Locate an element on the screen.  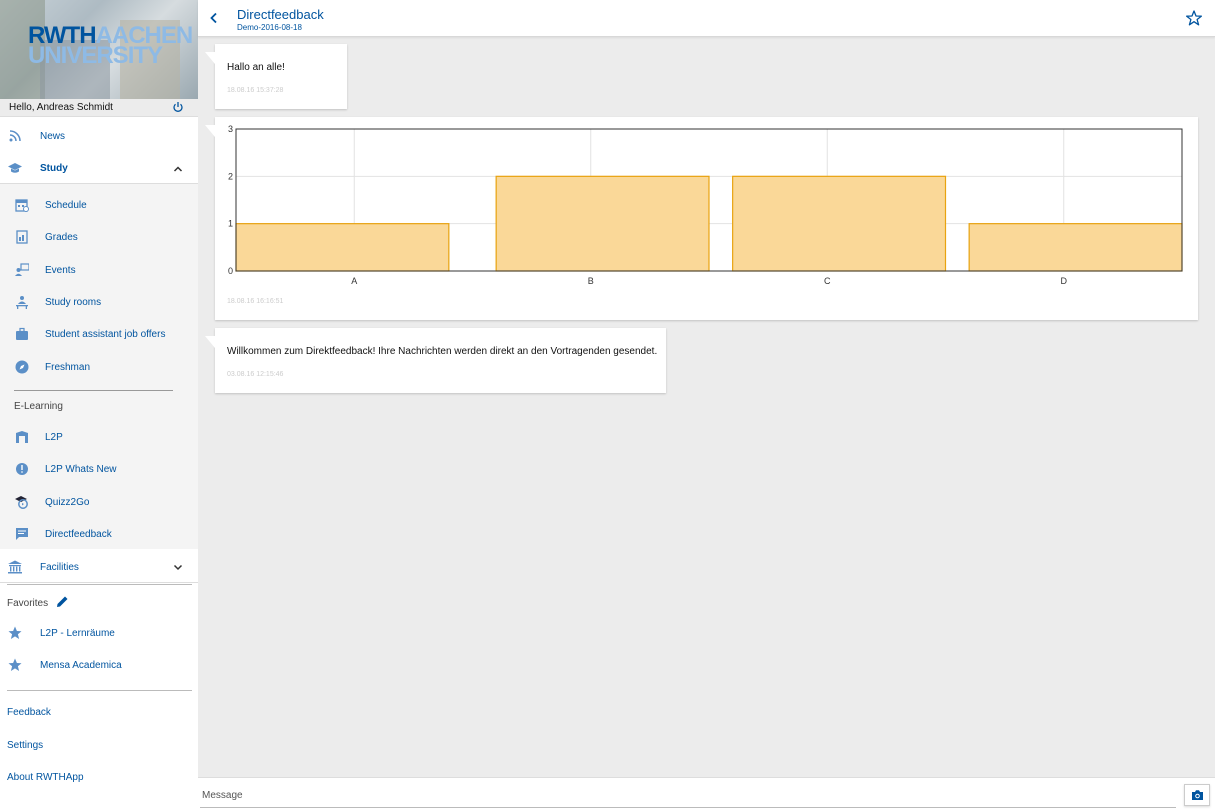
nav-l2p-label: L2P is located at coordinates (54, 437).